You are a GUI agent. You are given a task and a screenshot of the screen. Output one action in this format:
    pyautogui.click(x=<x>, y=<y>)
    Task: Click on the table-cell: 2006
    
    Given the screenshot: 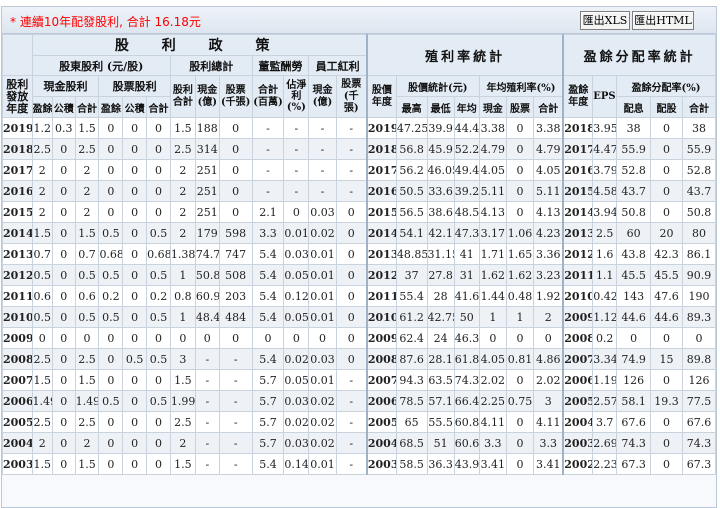 What is the action you would take?
    pyautogui.click(x=17, y=401)
    